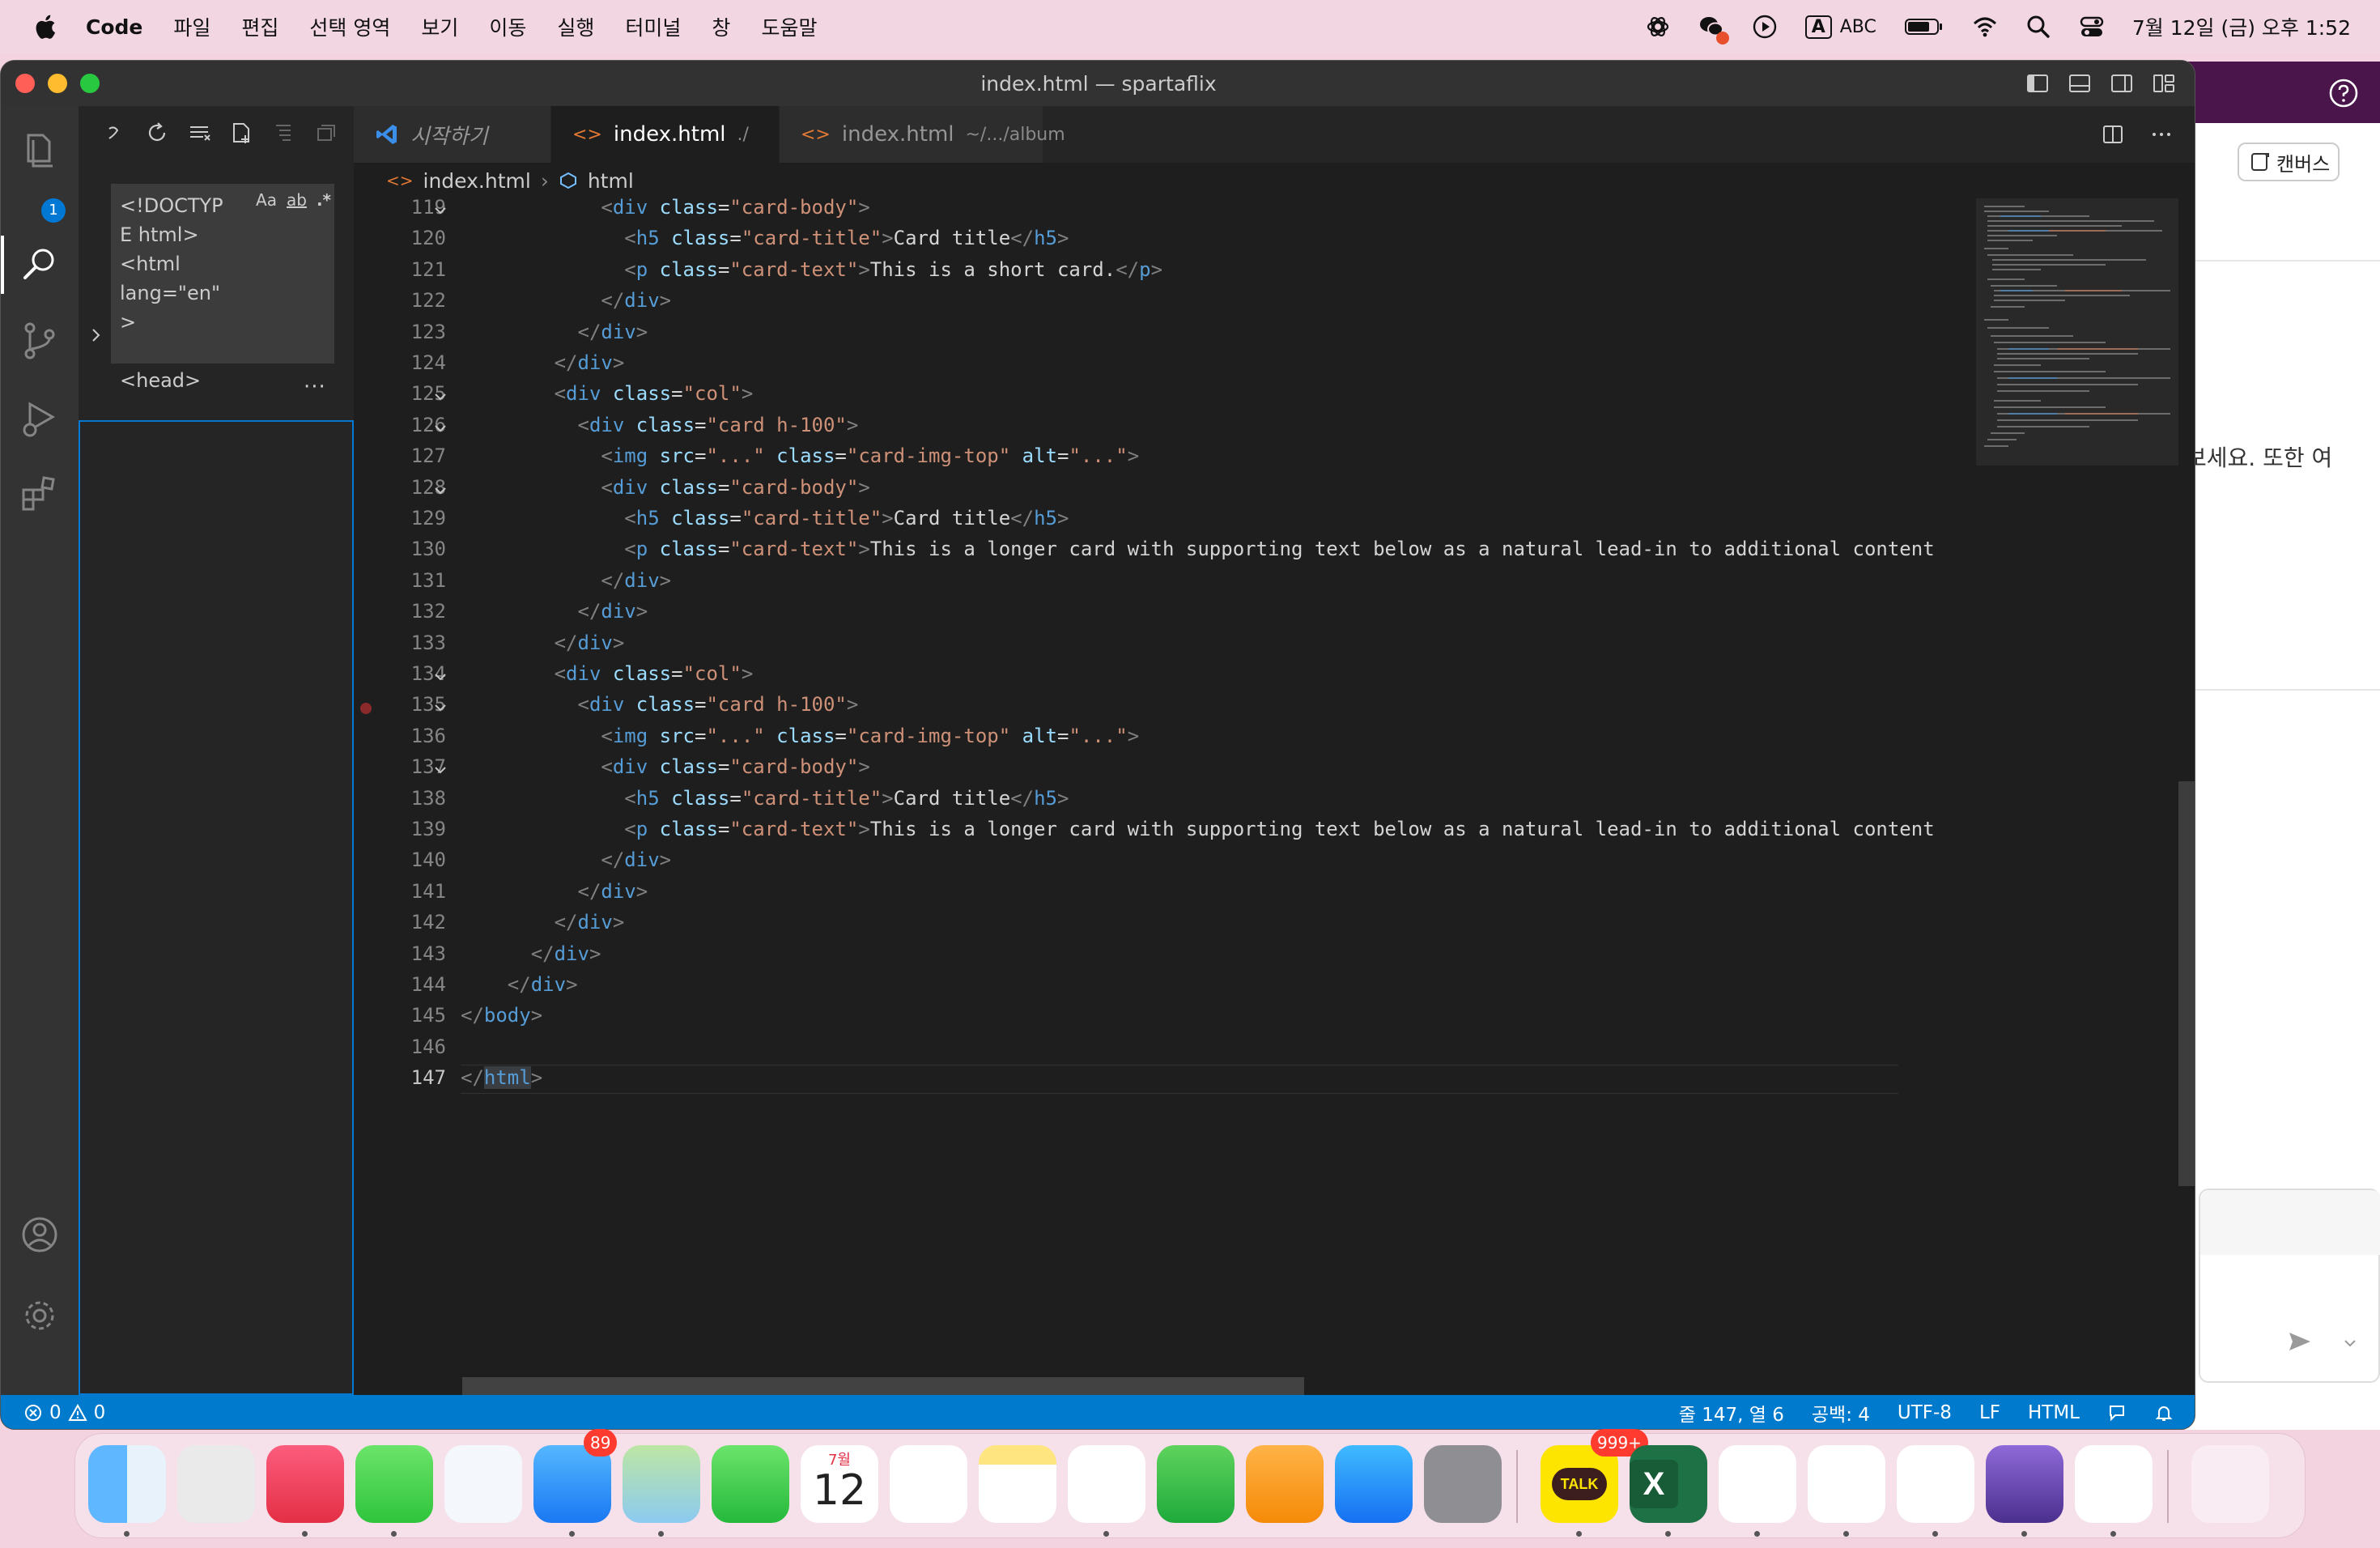  What do you see at coordinates (789, 27) in the screenshot?
I see `menu-help: 도움말` at bounding box center [789, 27].